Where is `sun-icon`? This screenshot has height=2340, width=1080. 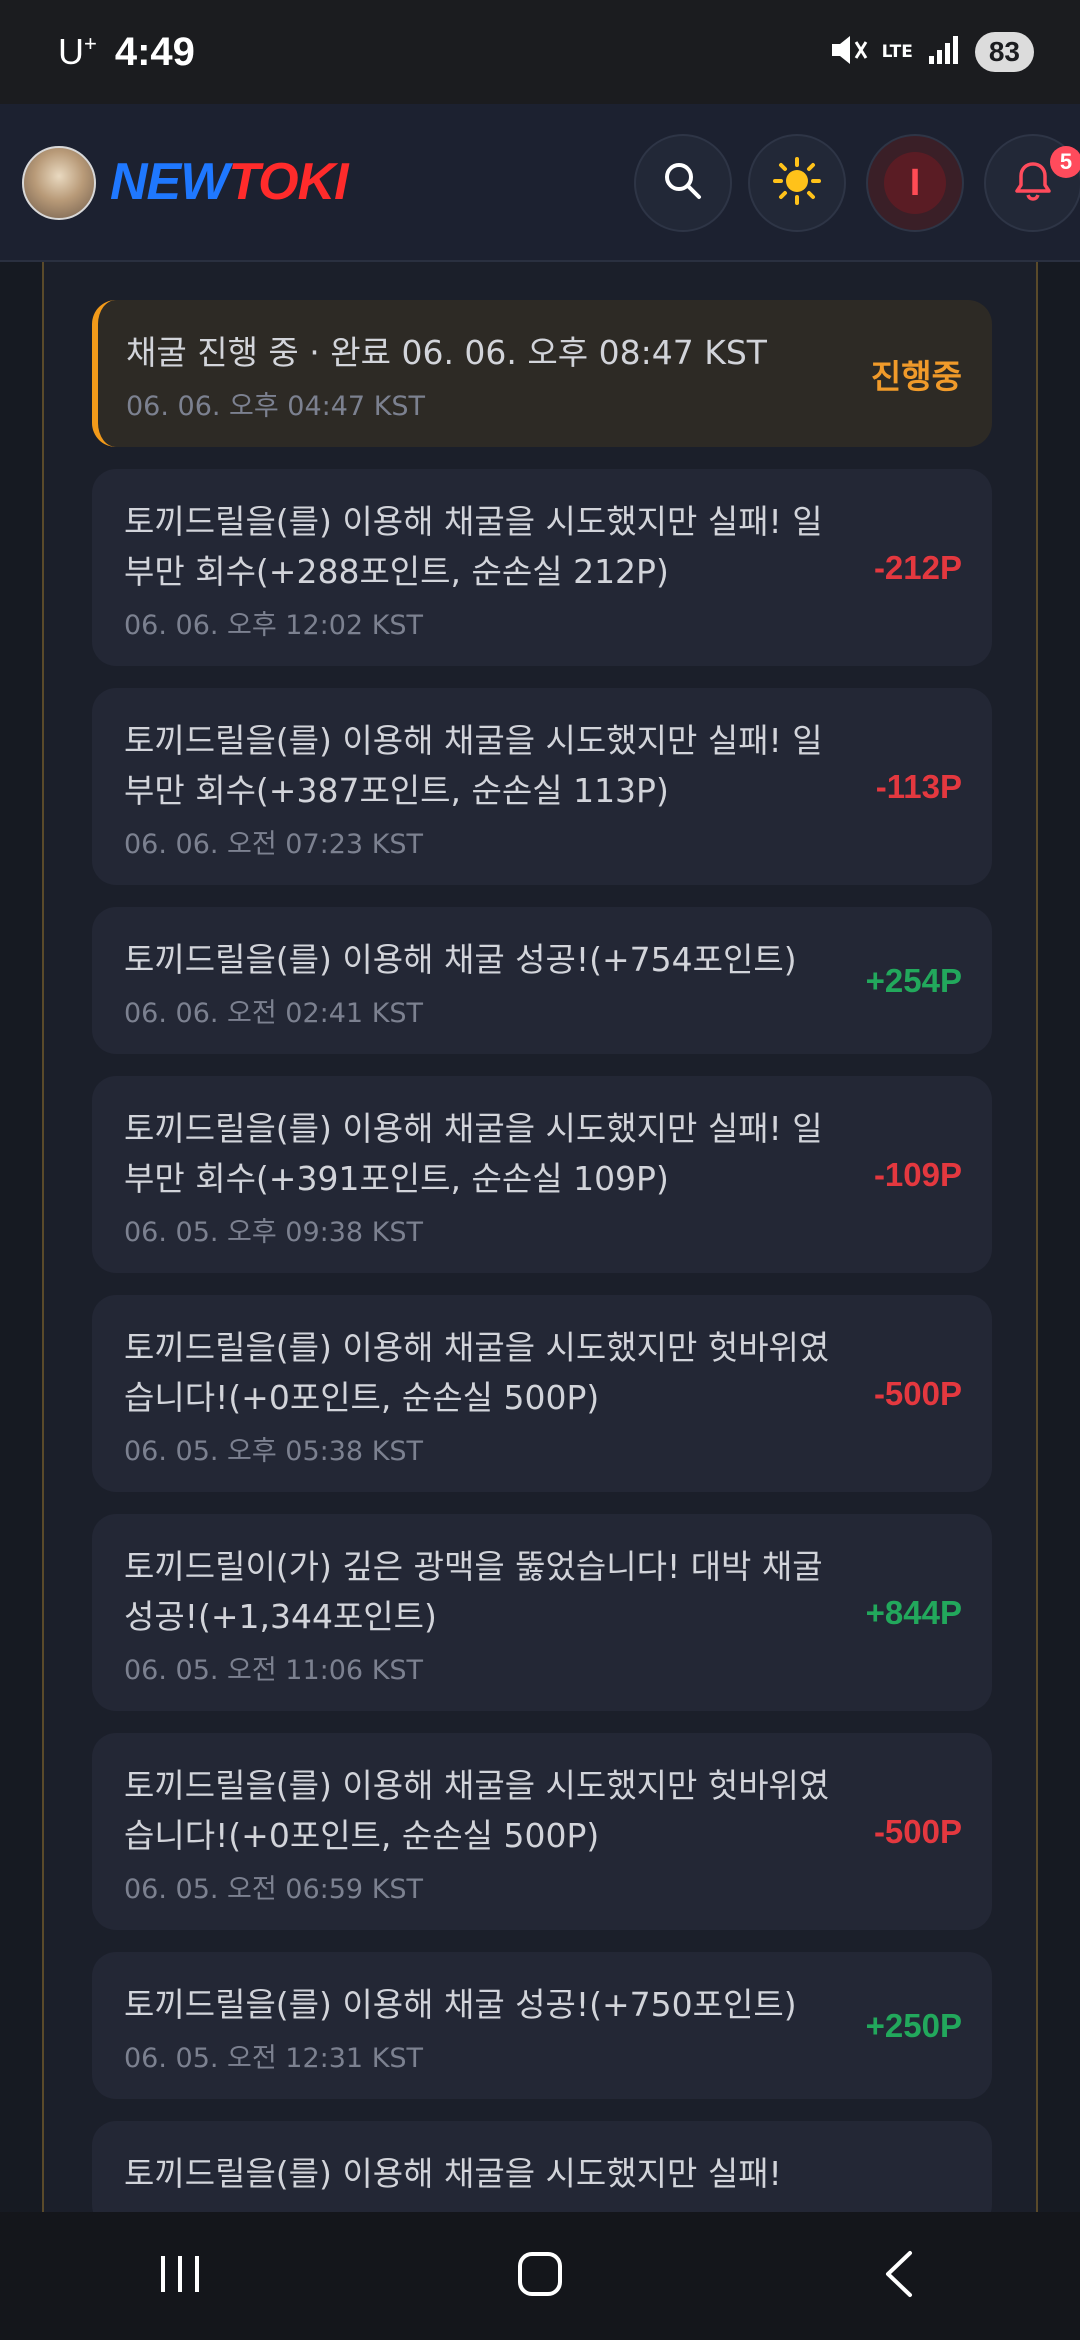 sun-icon is located at coordinates (797, 183).